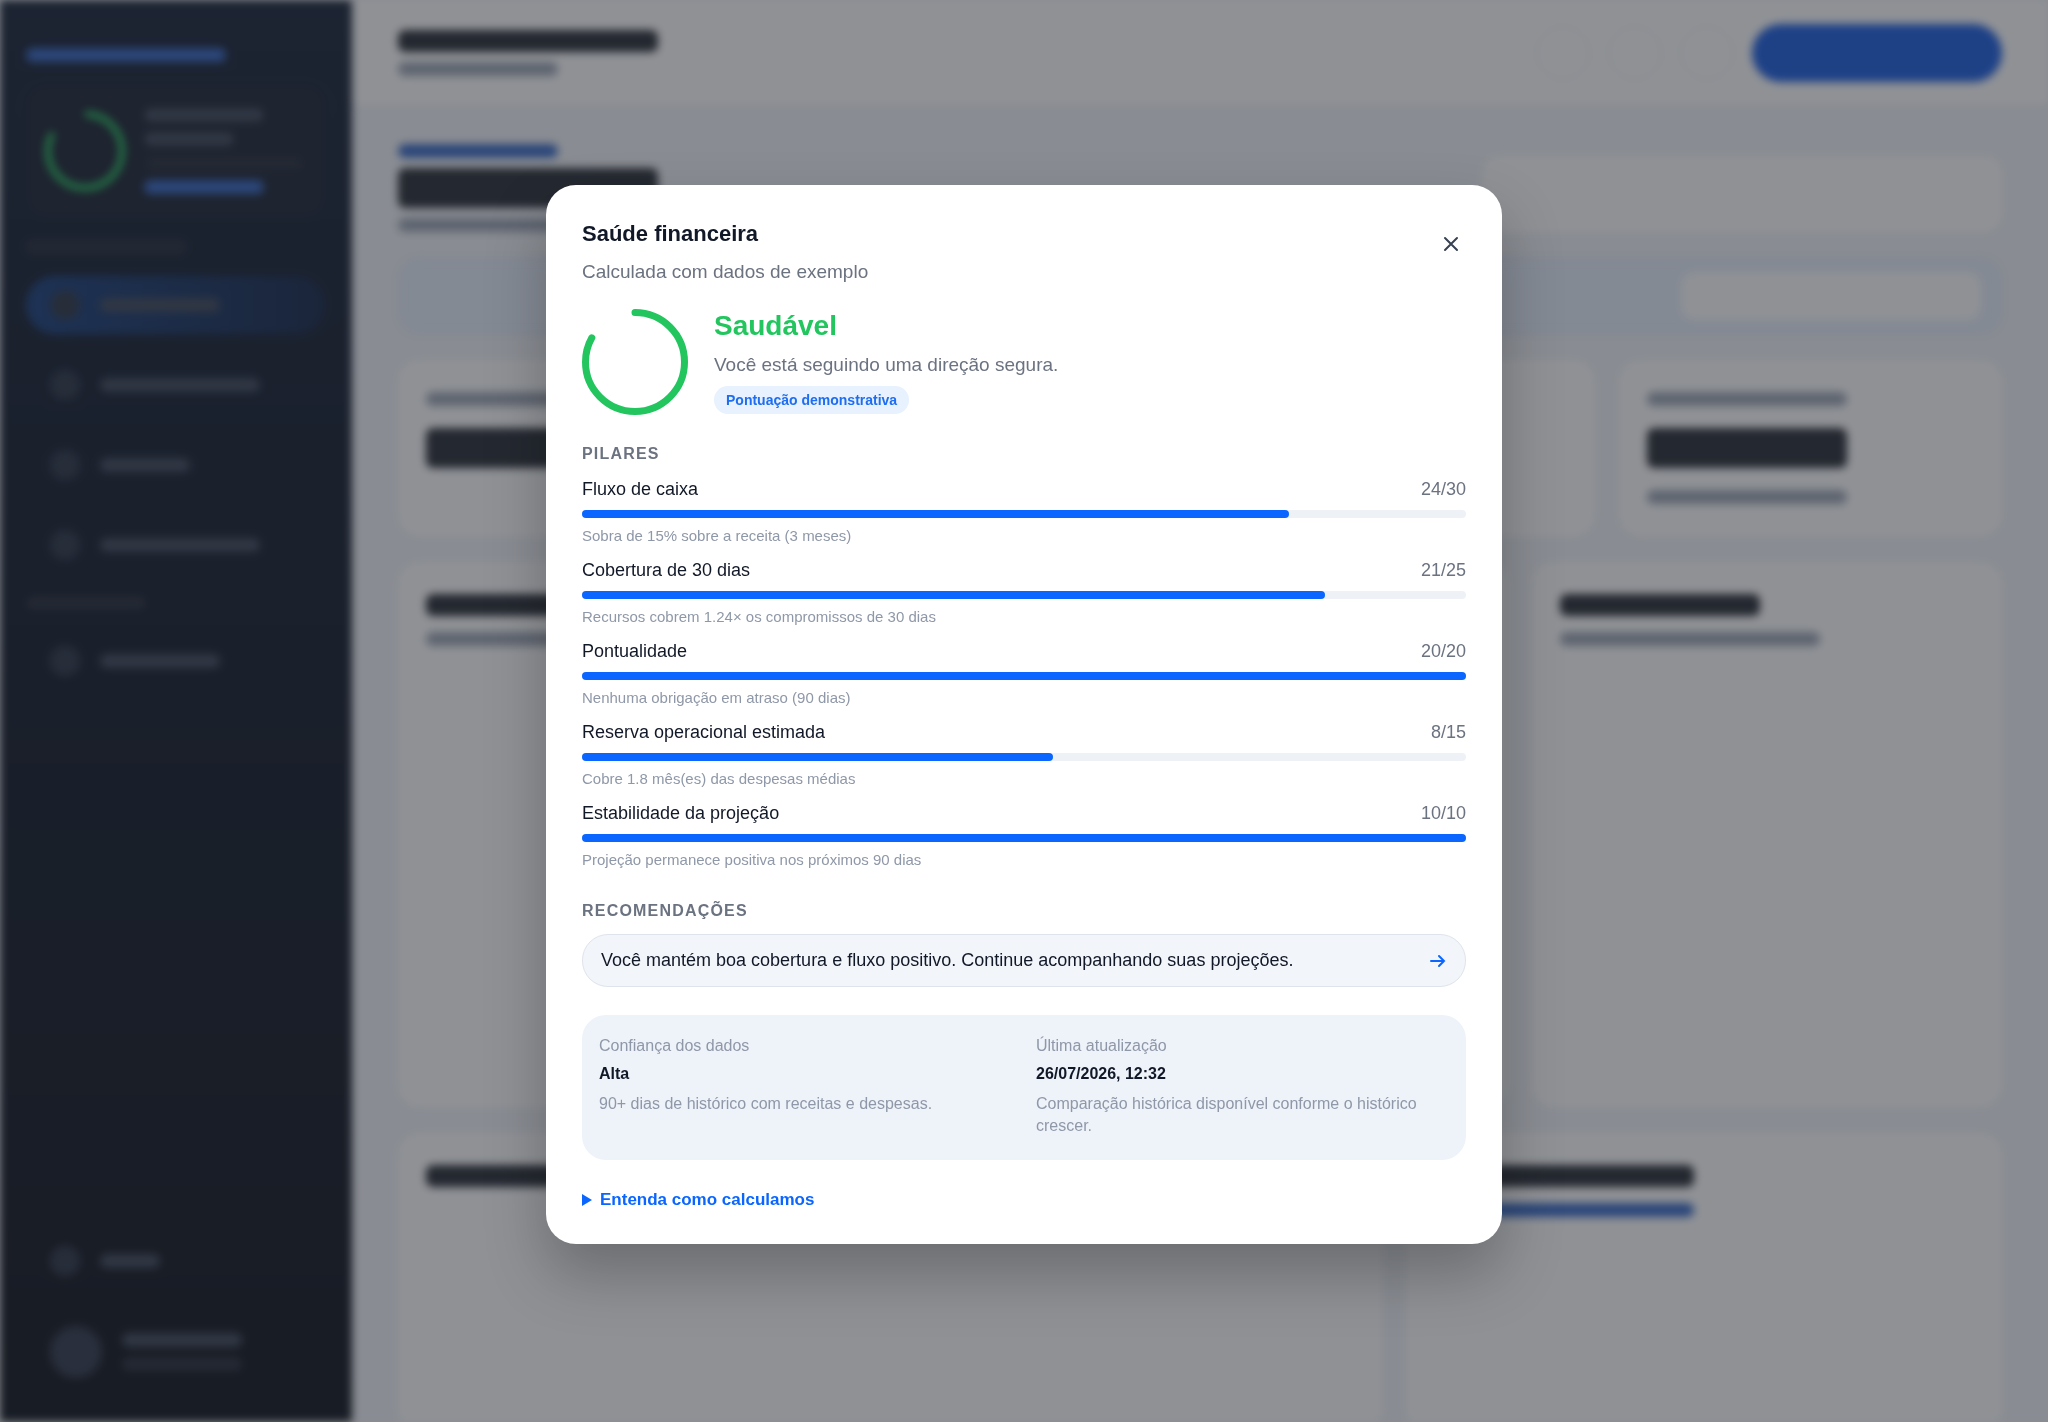  What do you see at coordinates (698, 1199) in the screenshot?
I see `details-link: Entenda como calculamos` at bounding box center [698, 1199].